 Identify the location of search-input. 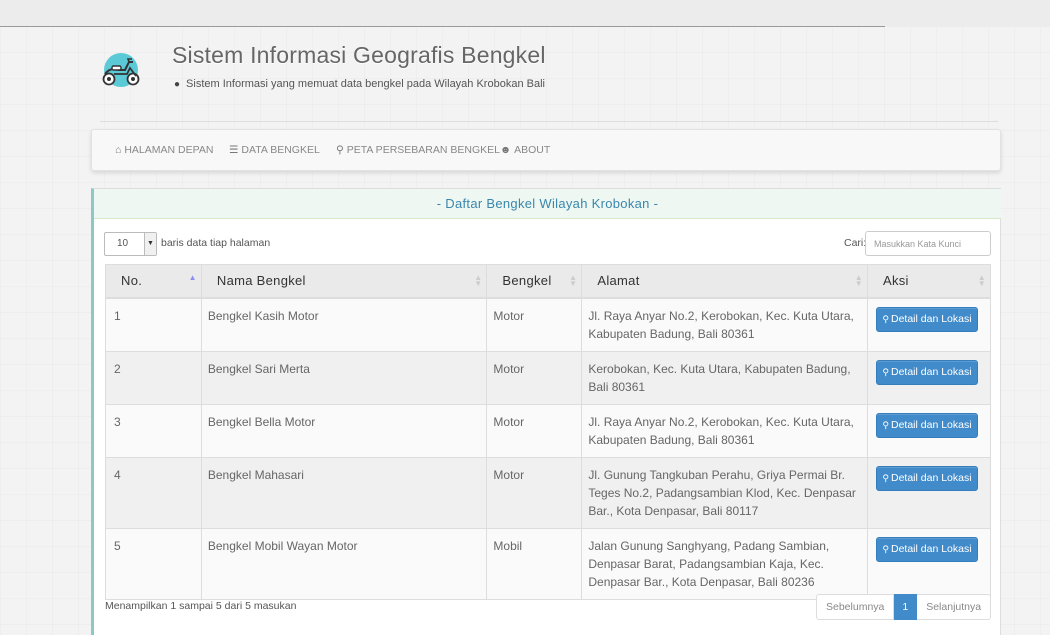
(928, 243).